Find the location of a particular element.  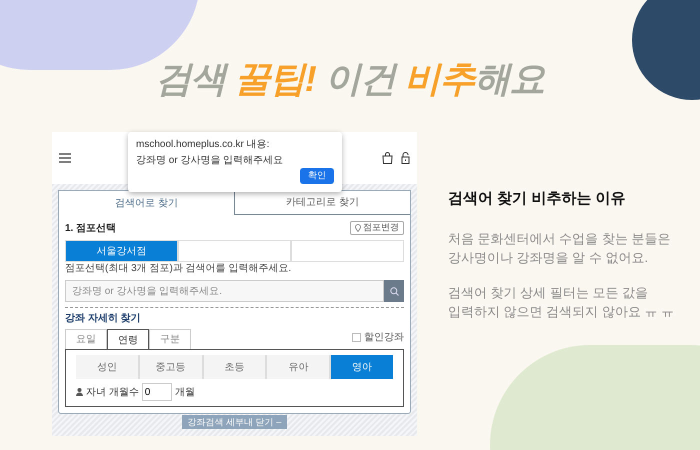

menu-icon is located at coordinates (65, 158).